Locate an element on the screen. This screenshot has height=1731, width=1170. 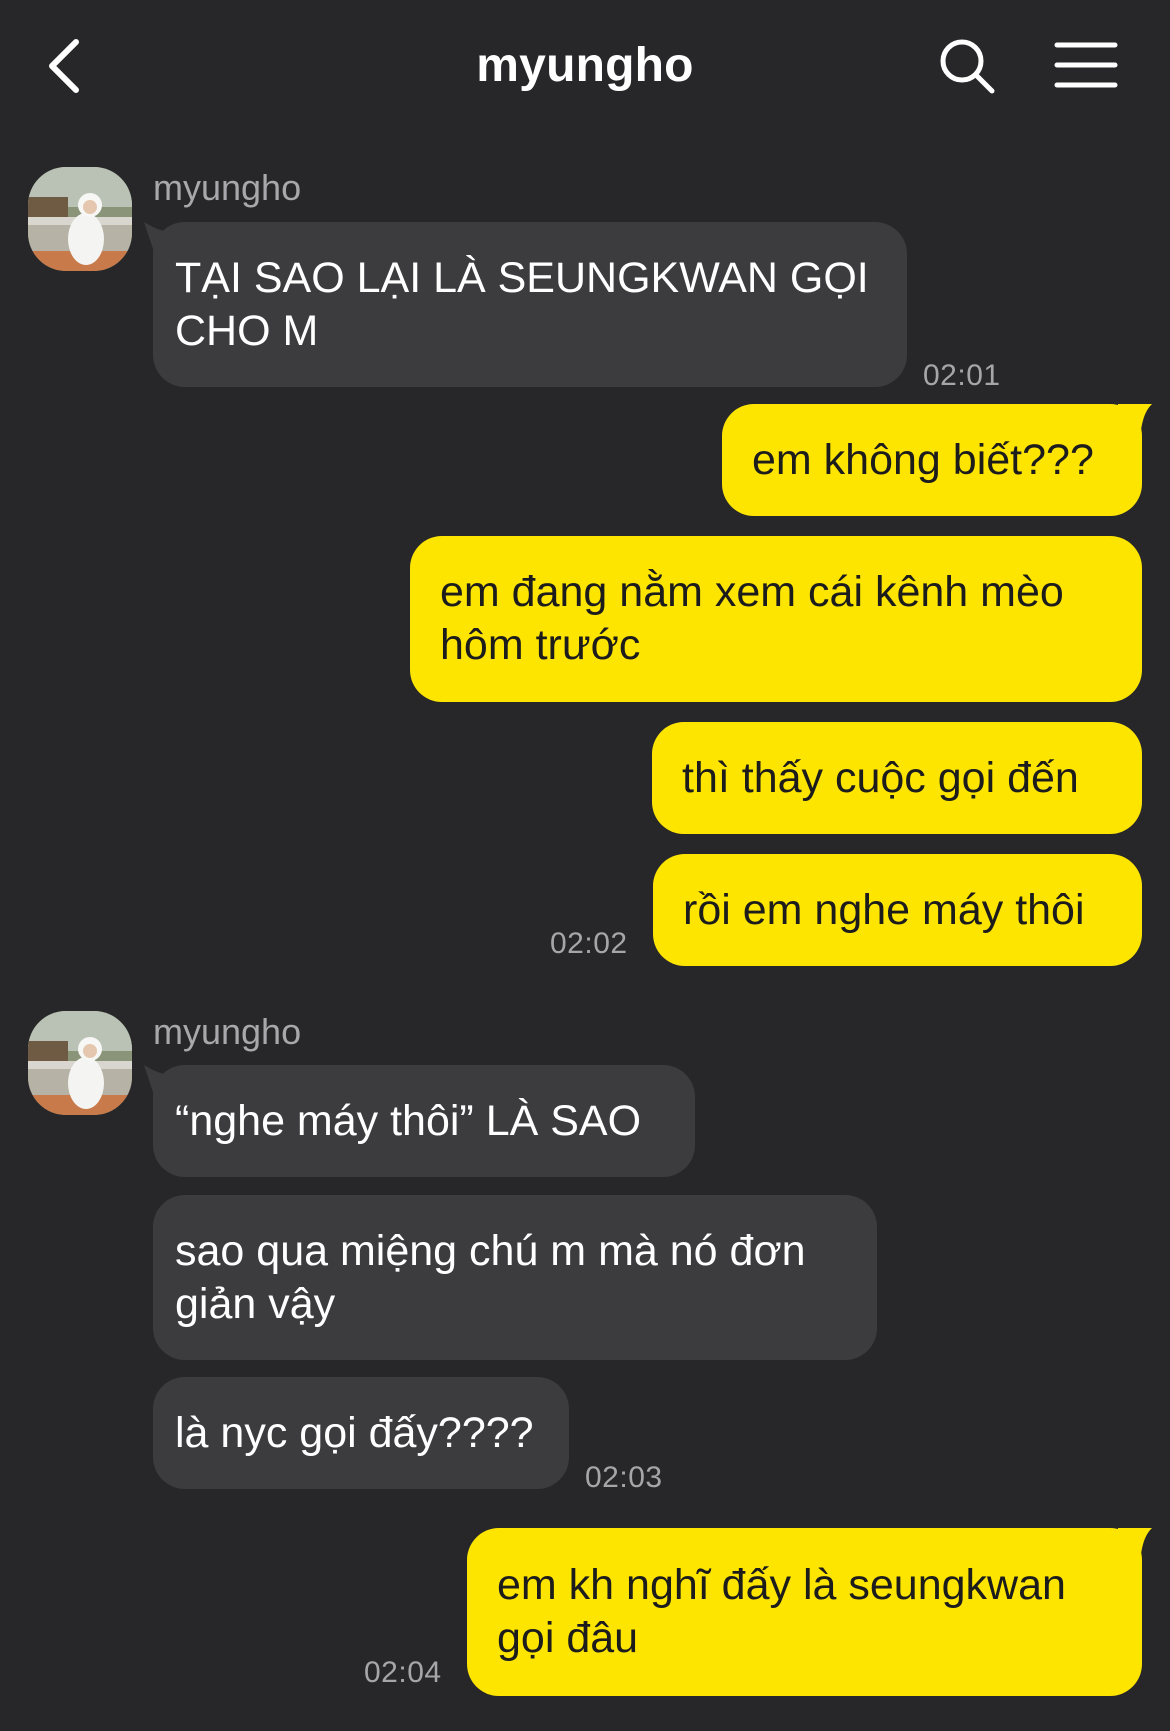
timestamp: 02:01 is located at coordinates (962, 375).